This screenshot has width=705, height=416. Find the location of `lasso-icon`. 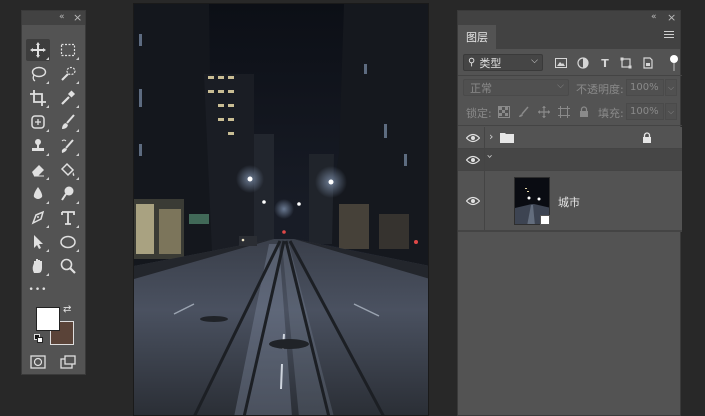

lasso-icon is located at coordinates (39, 74).